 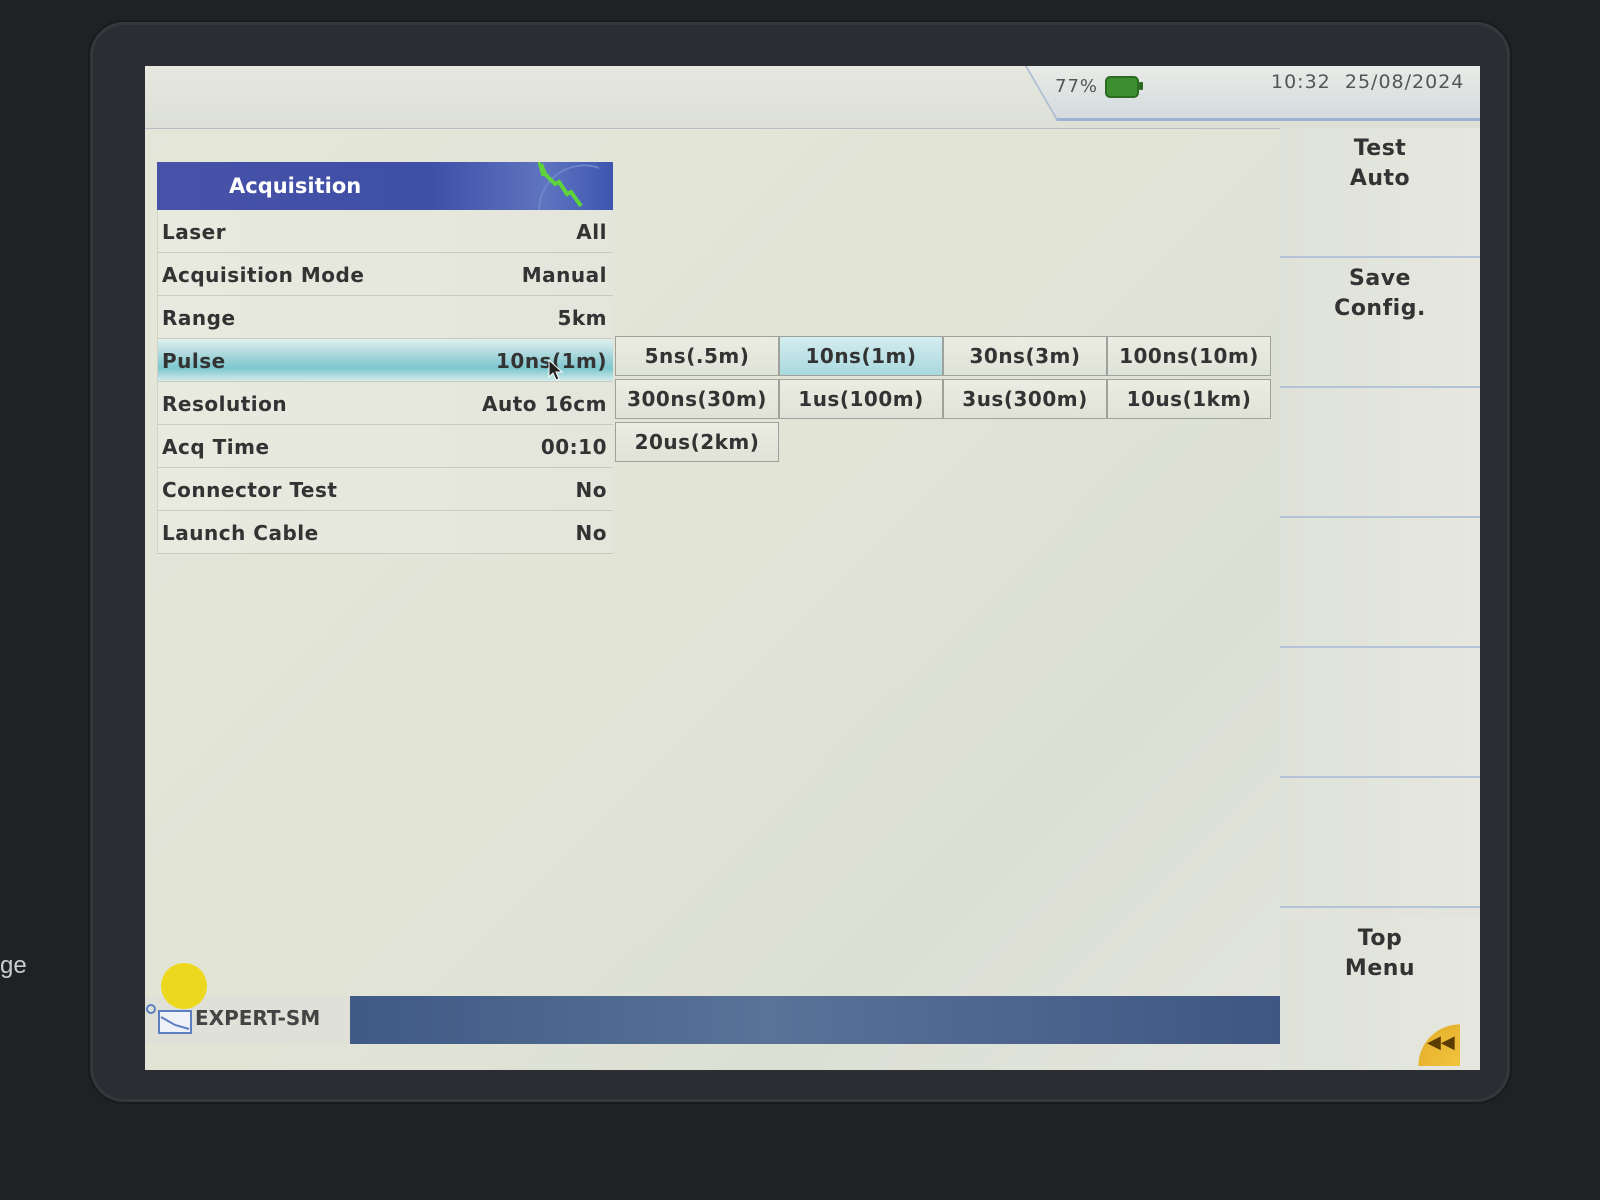 I want to click on top-menu-line-1: Top, so click(x=1380, y=938).